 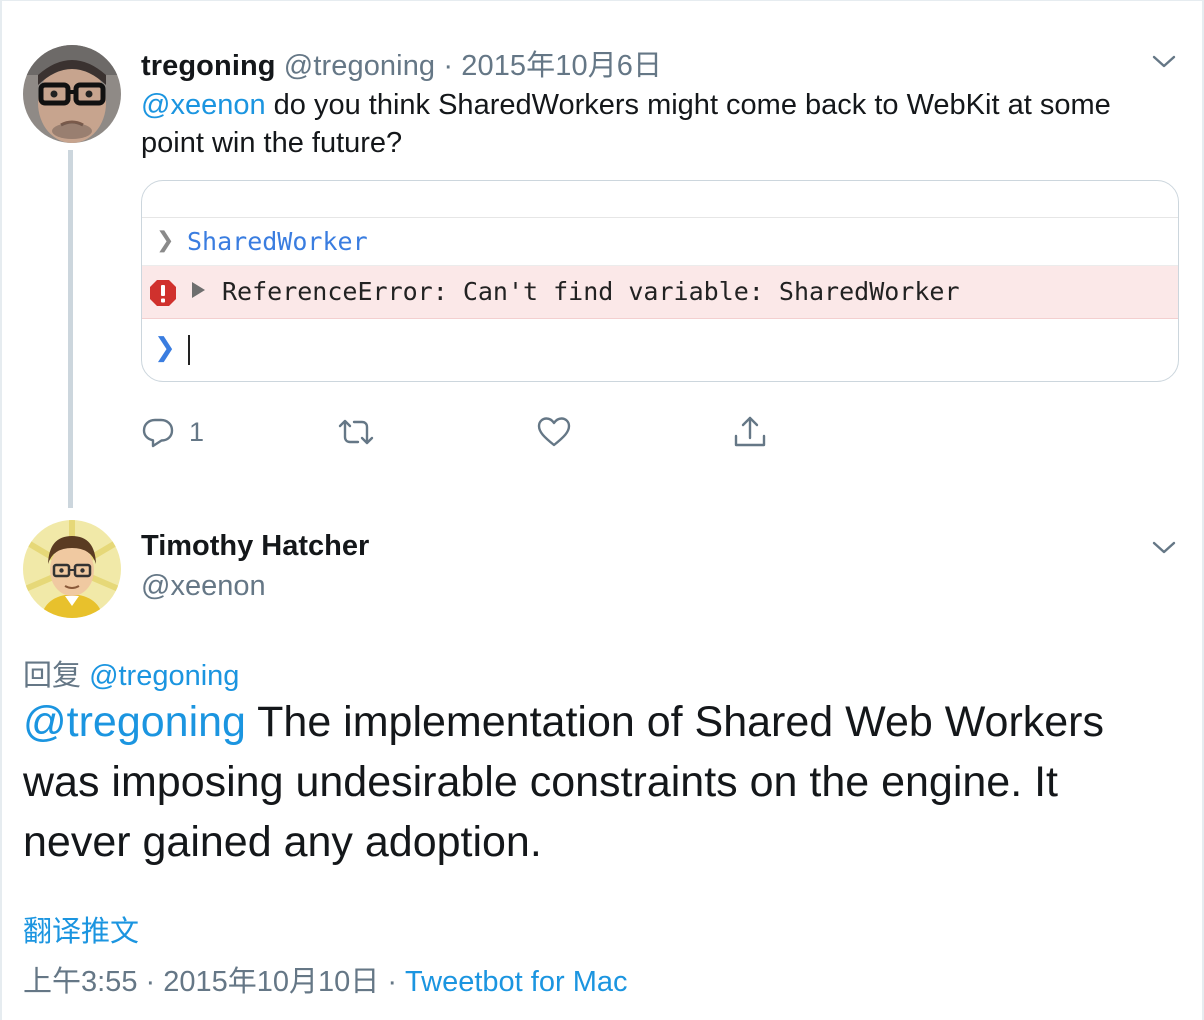 What do you see at coordinates (81, 929) in the screenshot?
I see `translate-tweet-link: 翻译推文` at bounding box center [81, 929].